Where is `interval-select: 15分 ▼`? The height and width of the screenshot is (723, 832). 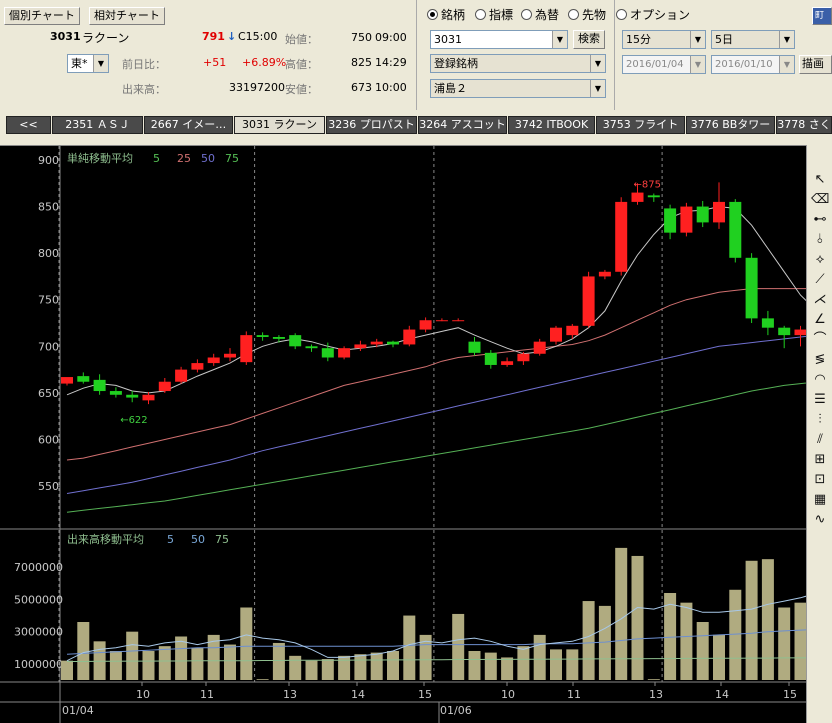
interval-select: 15分 ▼ is located at coordinates (664, 39).